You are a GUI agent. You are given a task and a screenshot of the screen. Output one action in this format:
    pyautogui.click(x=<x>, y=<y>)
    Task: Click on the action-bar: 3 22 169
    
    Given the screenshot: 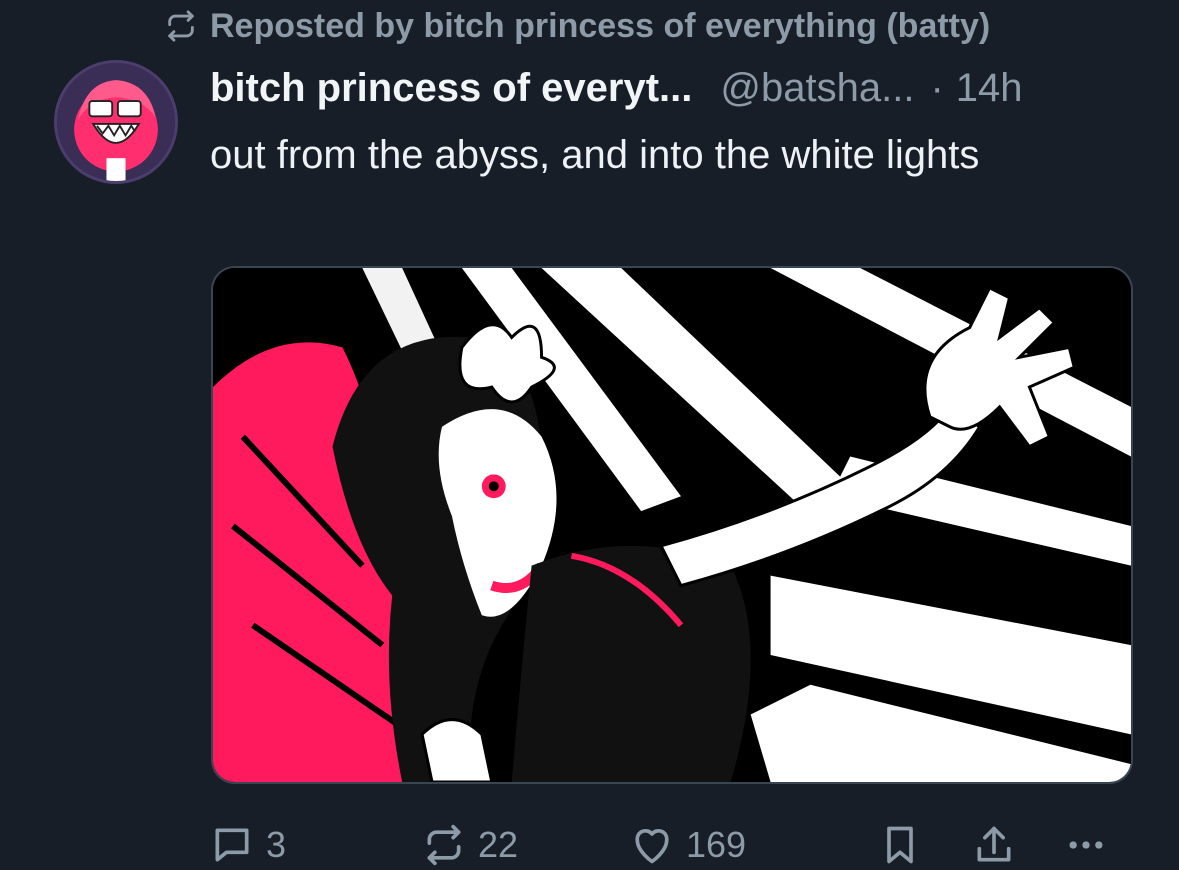 What is the action you would take?
    pyautogui.click(x=589, y=845)
    